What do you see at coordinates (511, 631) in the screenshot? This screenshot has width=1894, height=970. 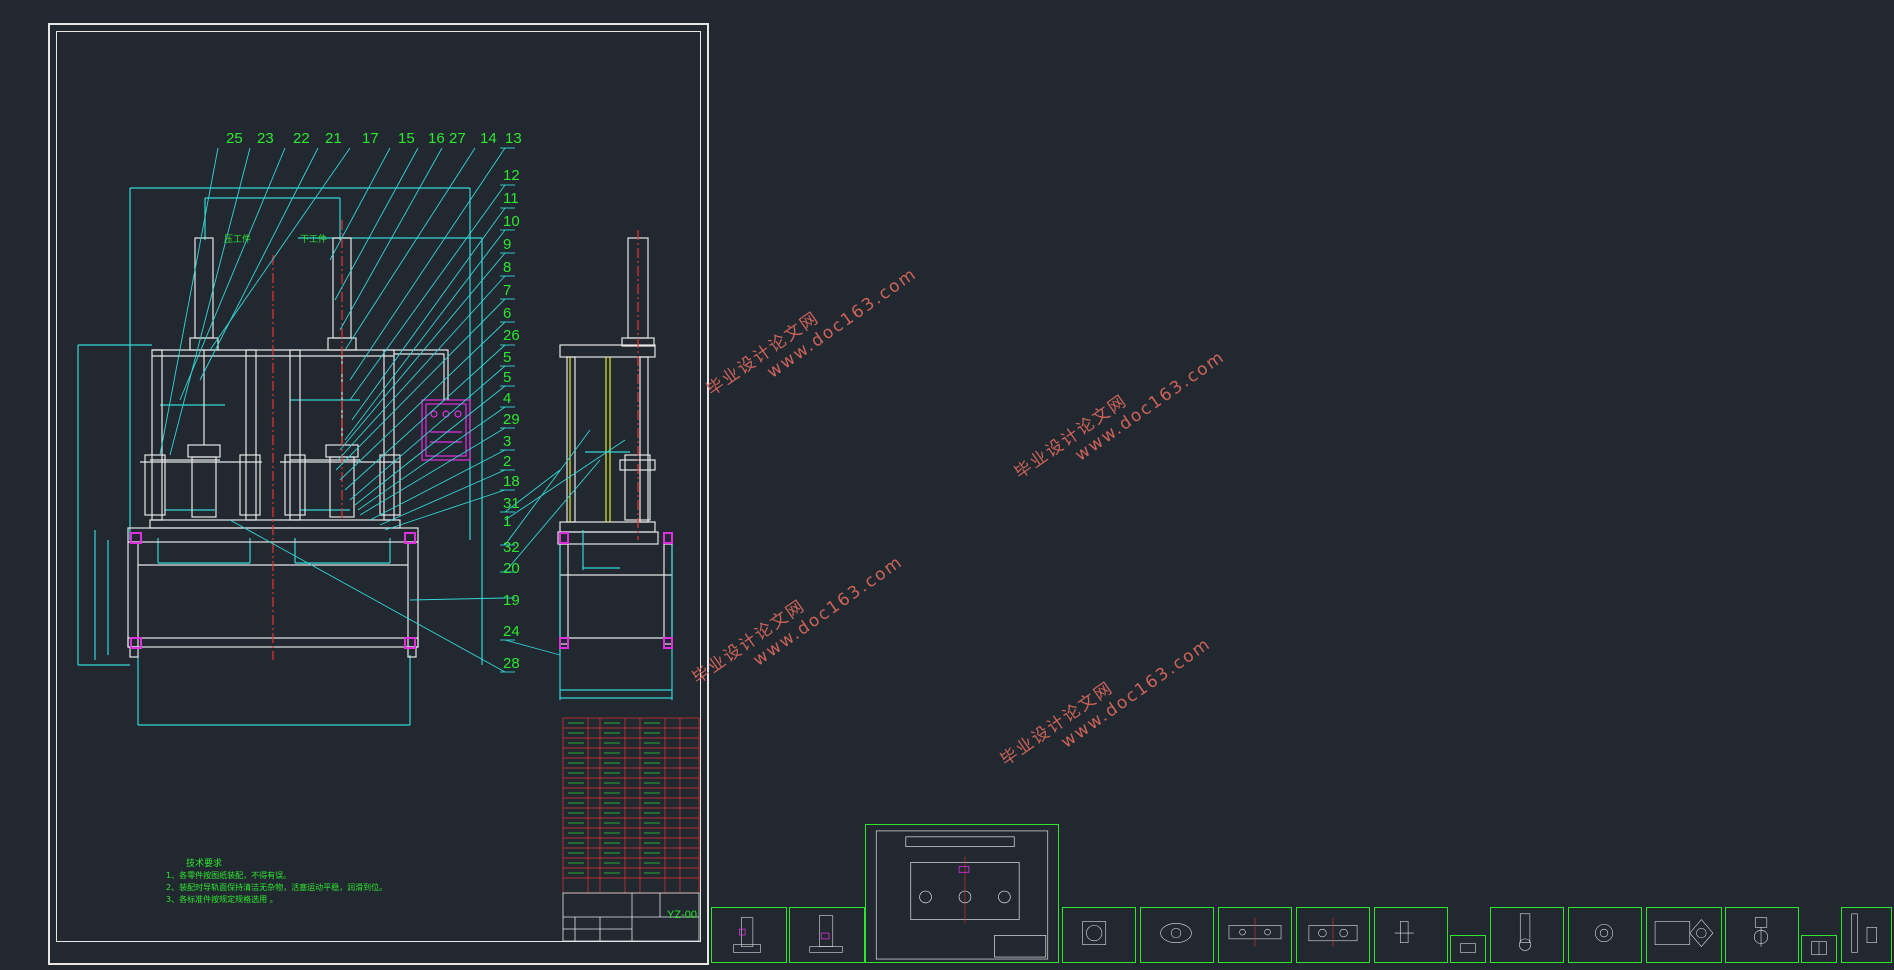 I see `callout-right-24: 24` at bounding box center [511, 631].